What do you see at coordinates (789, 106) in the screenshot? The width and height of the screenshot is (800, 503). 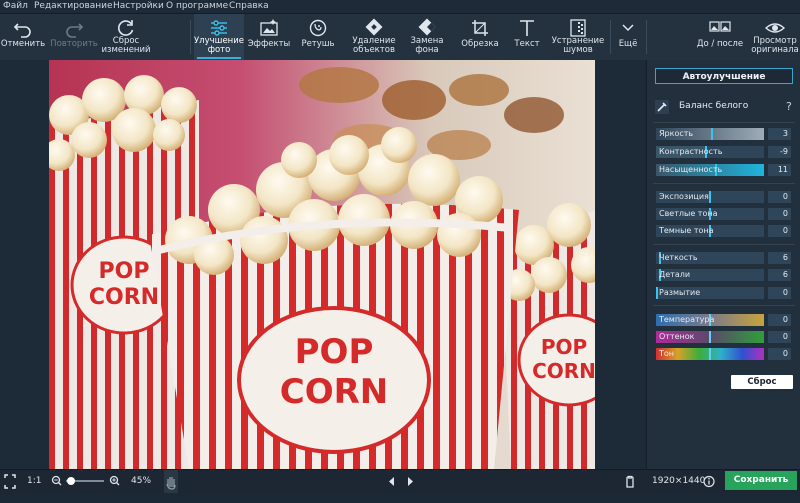 I see `help-button: ?` at bounding box center [789, 106].